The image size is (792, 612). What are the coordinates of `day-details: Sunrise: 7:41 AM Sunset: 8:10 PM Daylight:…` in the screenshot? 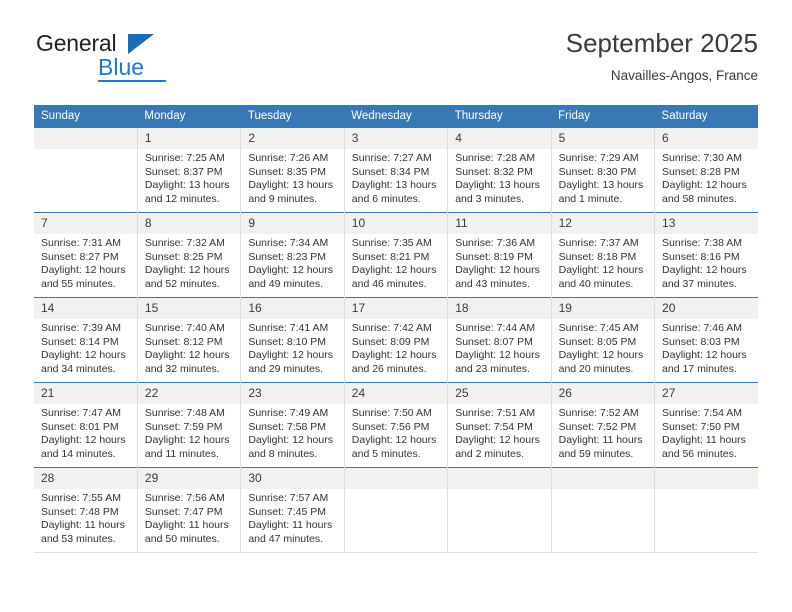 It's located at (292, 347).